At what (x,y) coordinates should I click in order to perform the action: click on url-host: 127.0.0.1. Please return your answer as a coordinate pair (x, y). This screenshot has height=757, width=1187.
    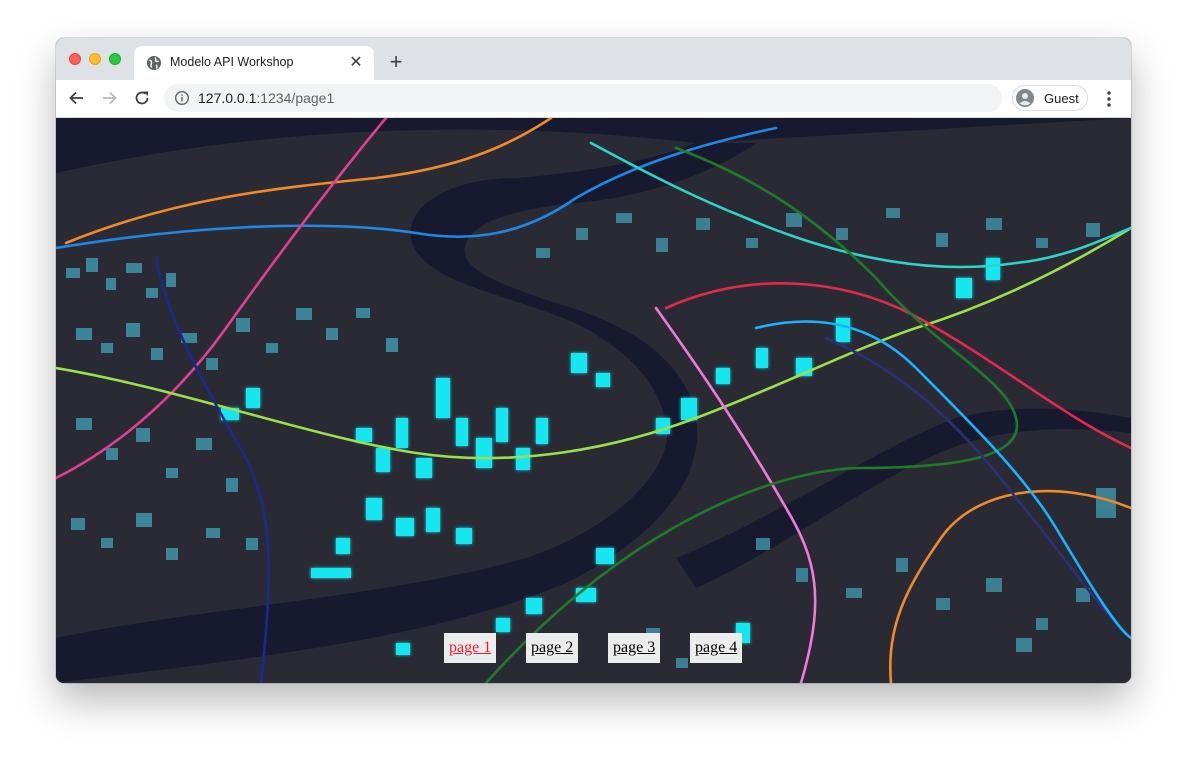
    Looking at the image, I should click on (227, 98).